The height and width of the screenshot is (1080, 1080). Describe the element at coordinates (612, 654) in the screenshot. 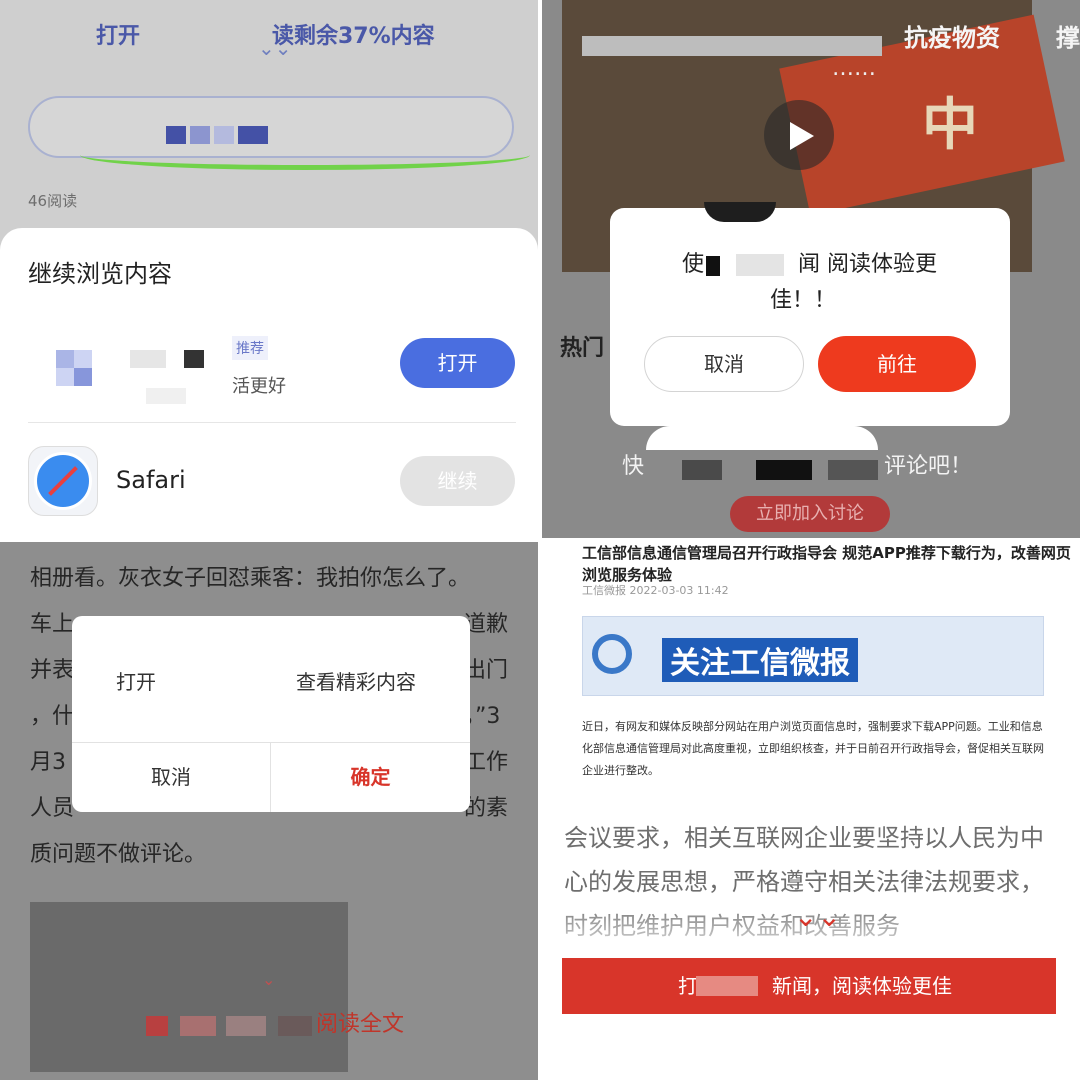

I see `gear-icon` at that location.